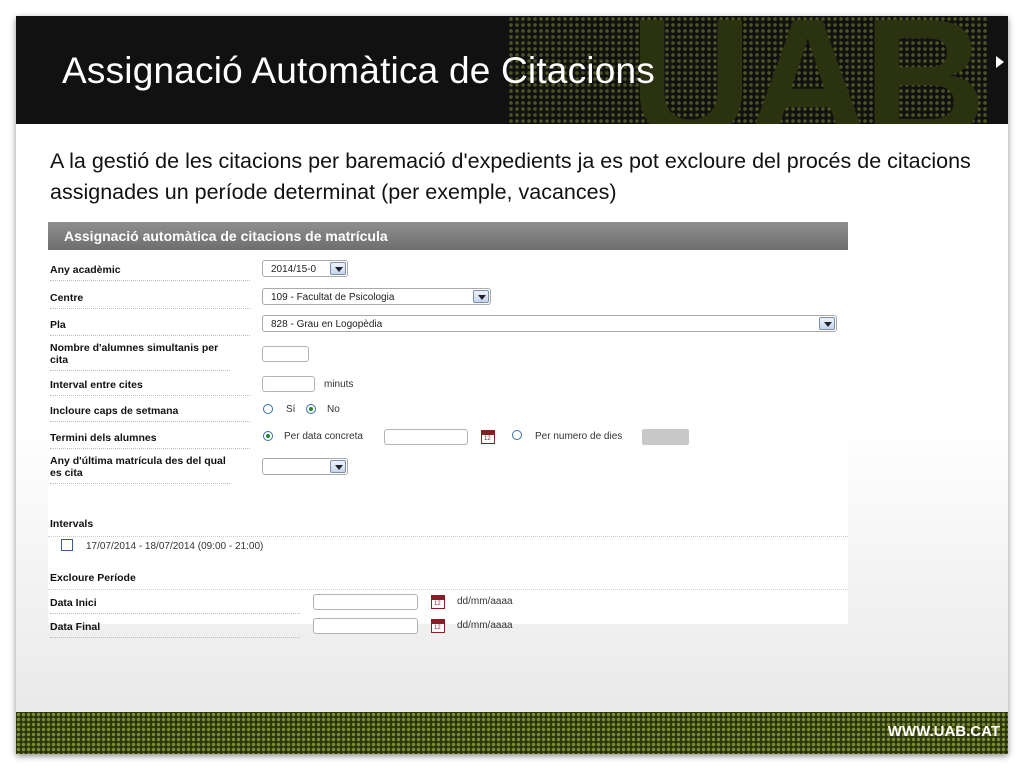 The height and width of the screenshot is (768, 1024). I want to click on data-final-input, so click(365, 626).